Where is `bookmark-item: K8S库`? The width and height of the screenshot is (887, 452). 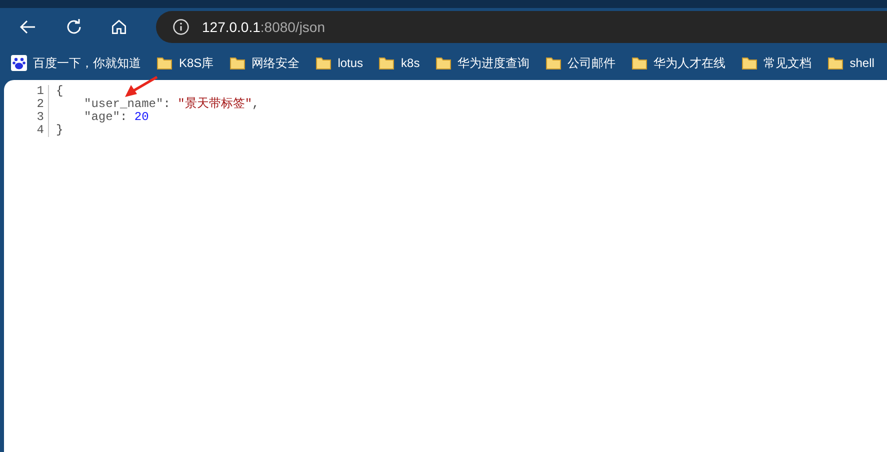
bookmark-item: K8S库 is located at coordinates (185, 63).